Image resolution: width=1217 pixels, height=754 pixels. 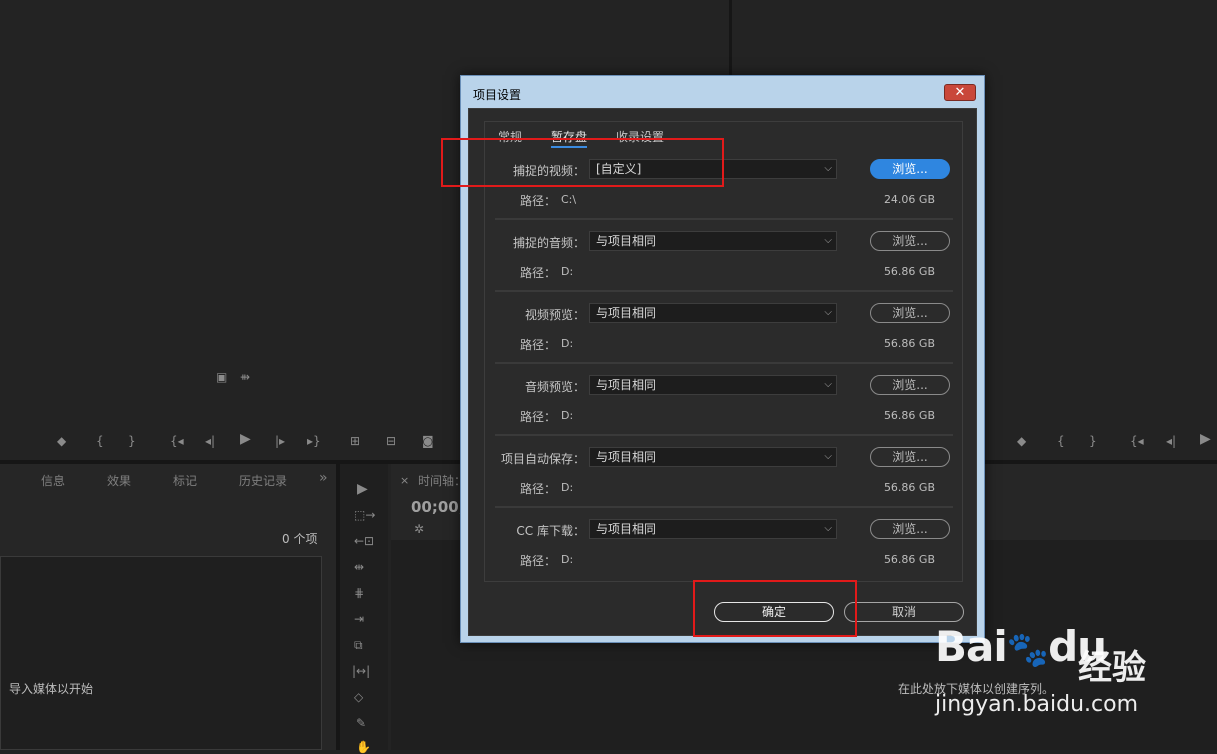 I want to click on captured-audio-path: D:, so click(x=567, y=271).